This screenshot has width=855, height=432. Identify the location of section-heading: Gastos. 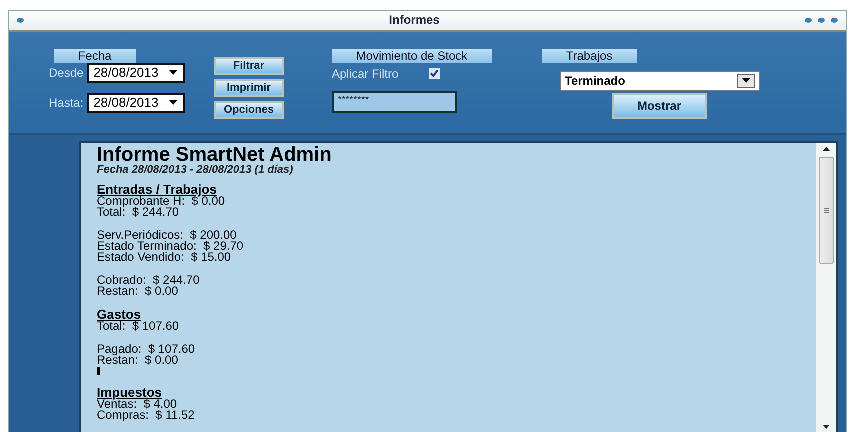
(119, 314).